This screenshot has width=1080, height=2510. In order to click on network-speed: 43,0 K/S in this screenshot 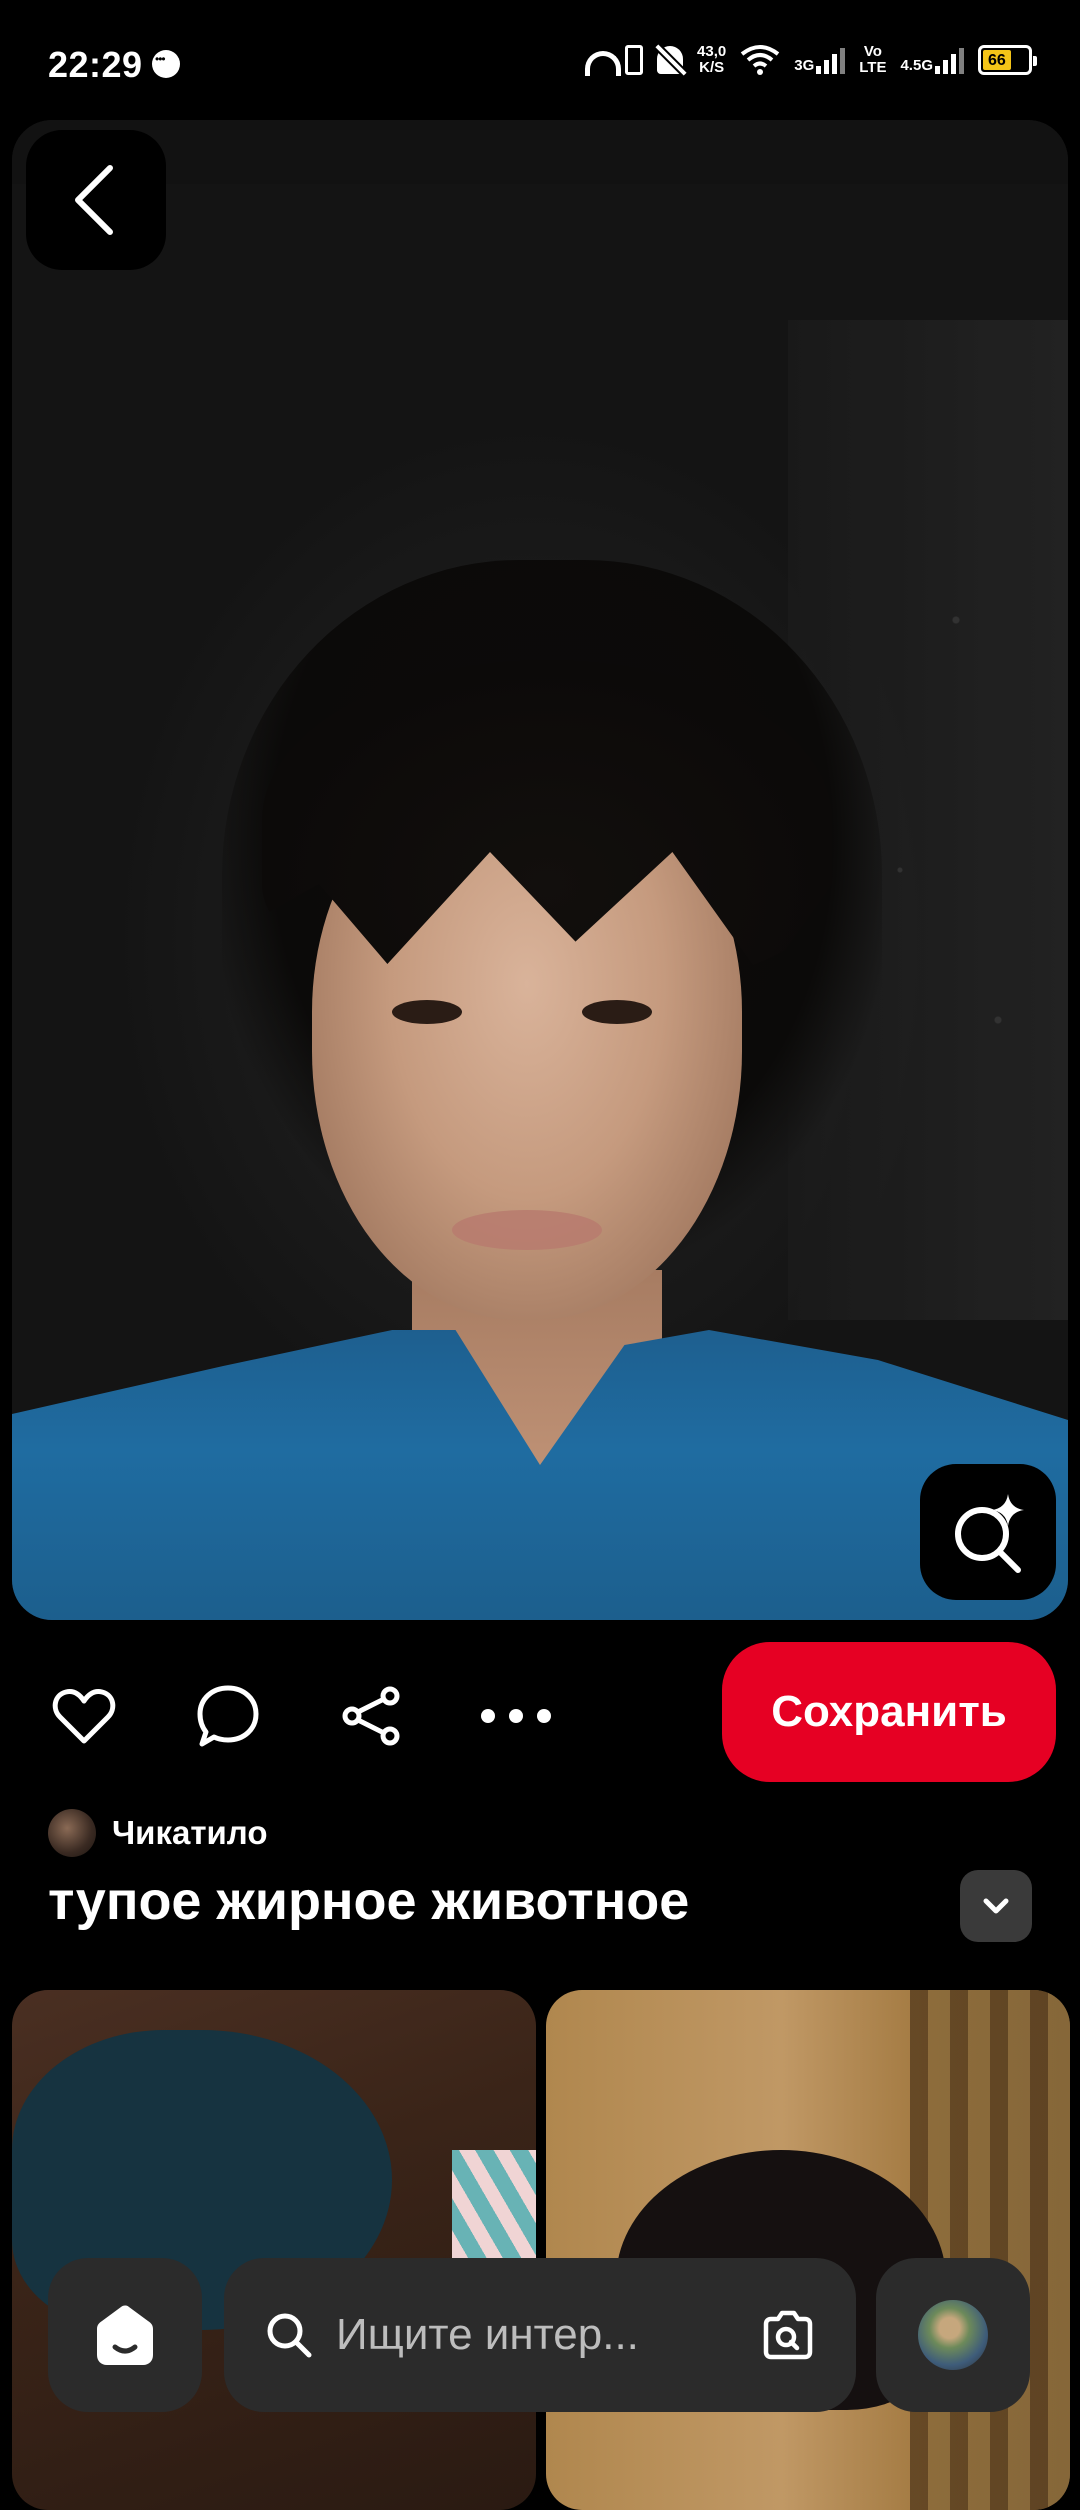, I will do `click(711, 60)`.